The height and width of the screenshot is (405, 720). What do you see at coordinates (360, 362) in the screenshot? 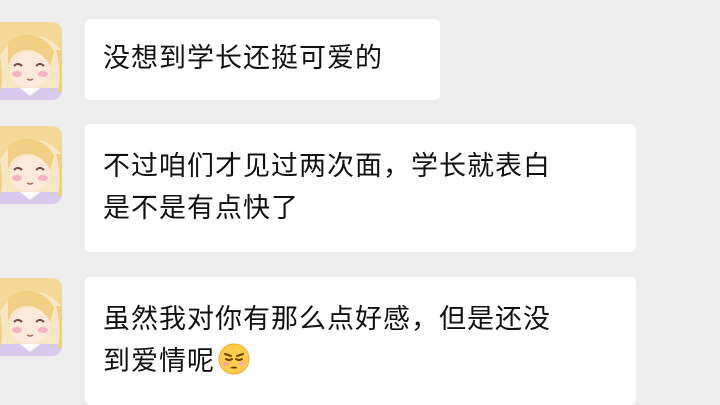
I see `message-text-line-with-emoji: 到爱情呢` at bounding box center [360, 362].